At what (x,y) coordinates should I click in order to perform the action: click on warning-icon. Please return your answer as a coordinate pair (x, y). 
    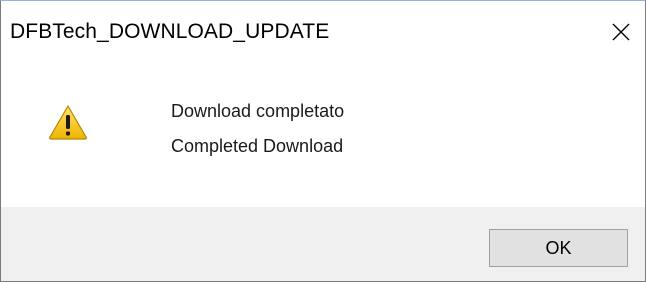
    Looking at the image, I should click on (68, 122).